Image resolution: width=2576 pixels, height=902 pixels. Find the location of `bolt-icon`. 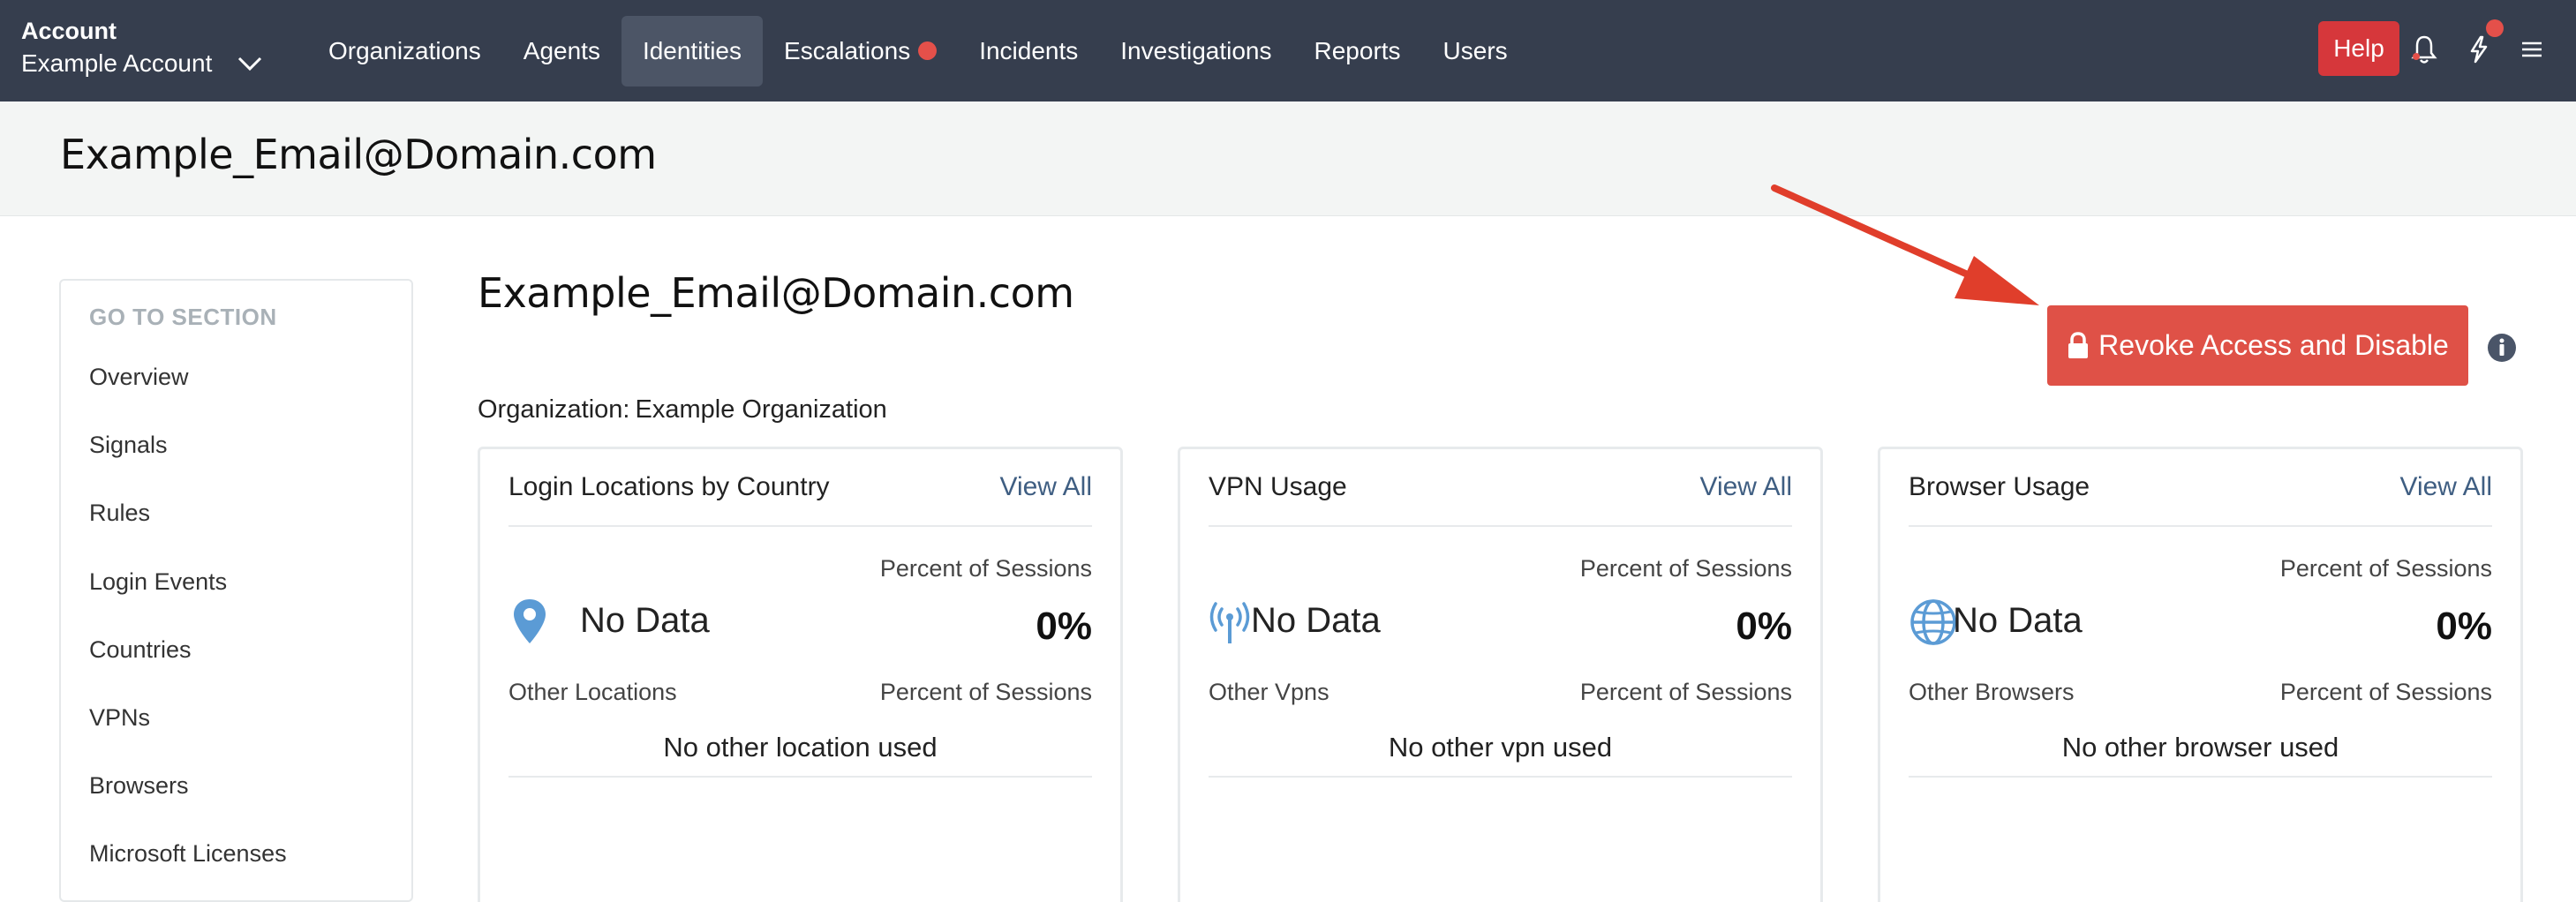

bolt-icon is located at coordinates (2479, 49).